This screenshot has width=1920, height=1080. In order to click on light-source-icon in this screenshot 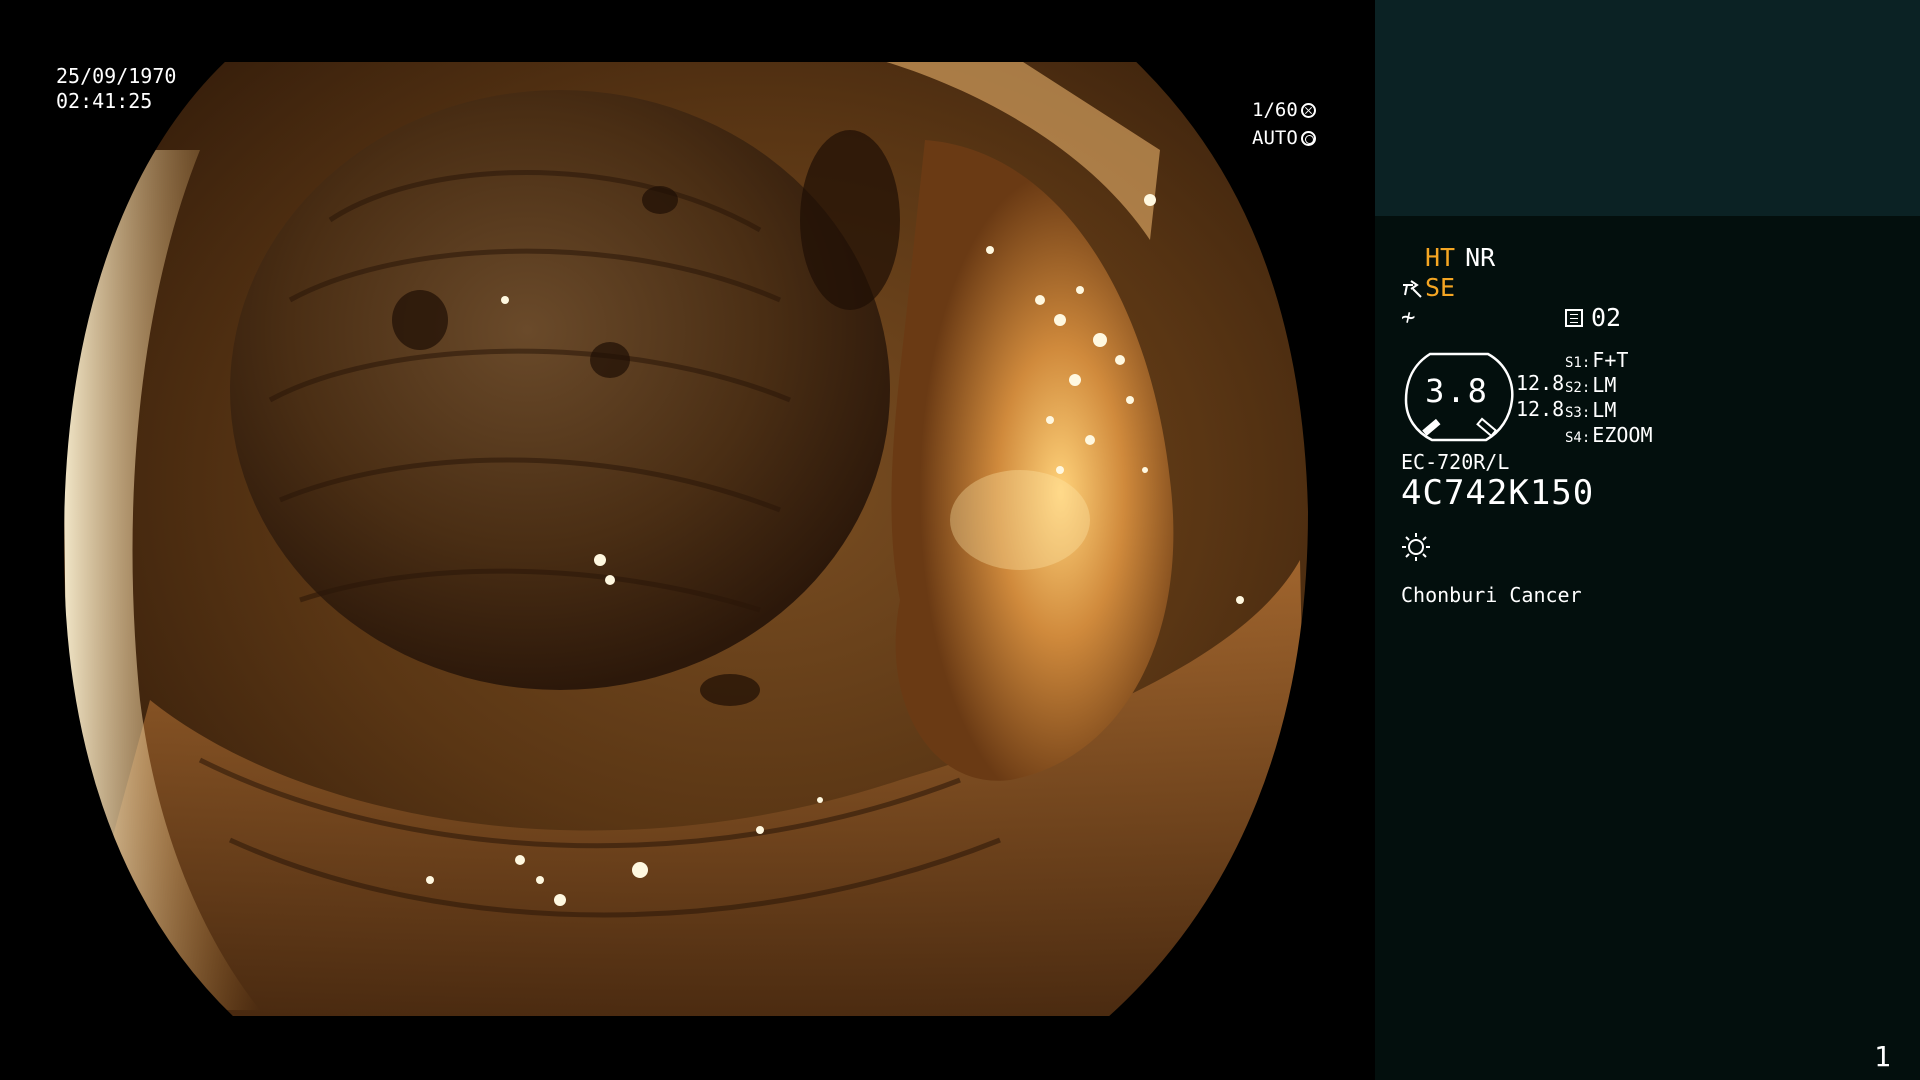, I will do `click(1416, 547)`.